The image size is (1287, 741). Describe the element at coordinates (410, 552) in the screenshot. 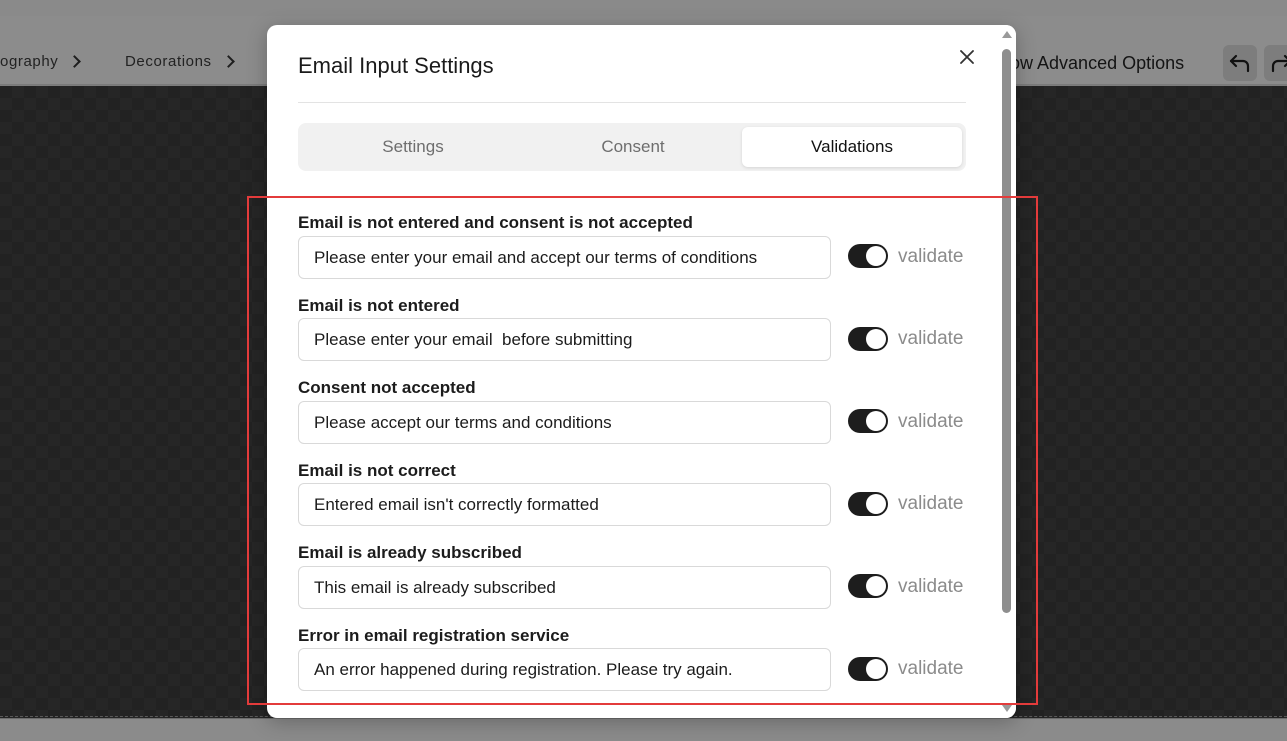

I see `validation-label: Email is already subscribed` at that location.